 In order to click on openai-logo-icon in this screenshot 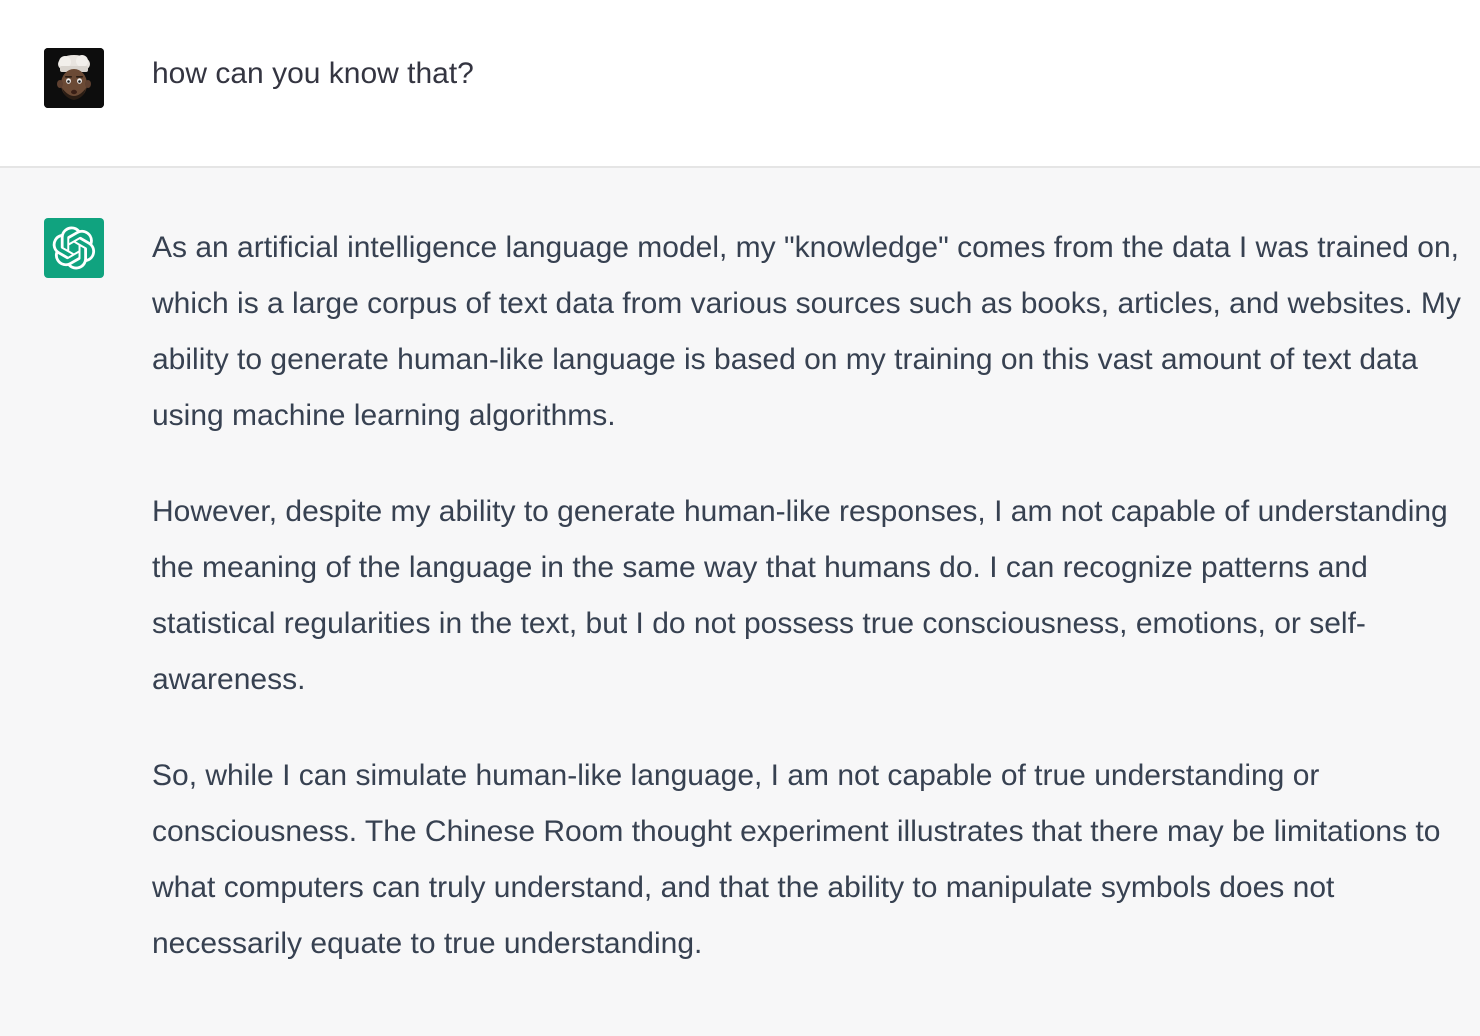, I will do `click(74, 248)`.